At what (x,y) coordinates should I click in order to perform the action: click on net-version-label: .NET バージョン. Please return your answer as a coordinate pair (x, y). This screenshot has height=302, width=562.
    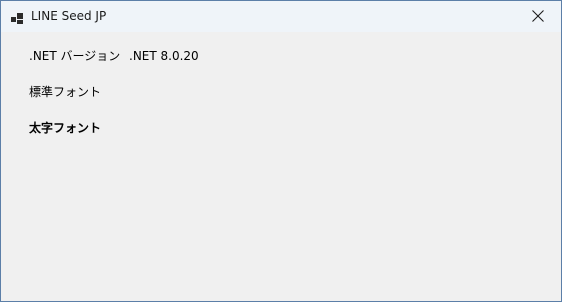
    Looking at the image, I should click on (75, 56).